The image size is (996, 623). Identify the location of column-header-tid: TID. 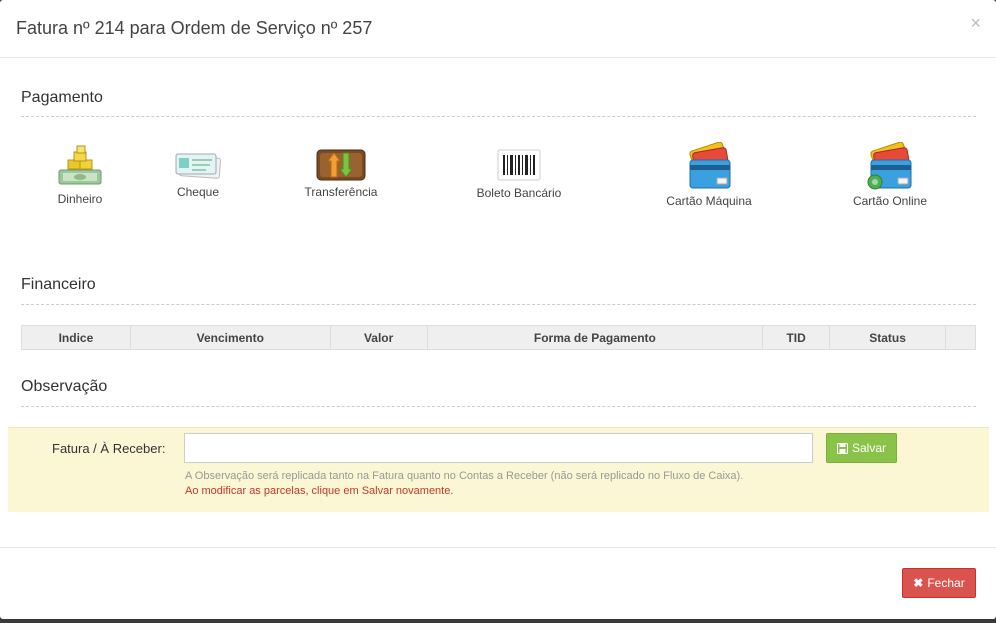
(796, 337).